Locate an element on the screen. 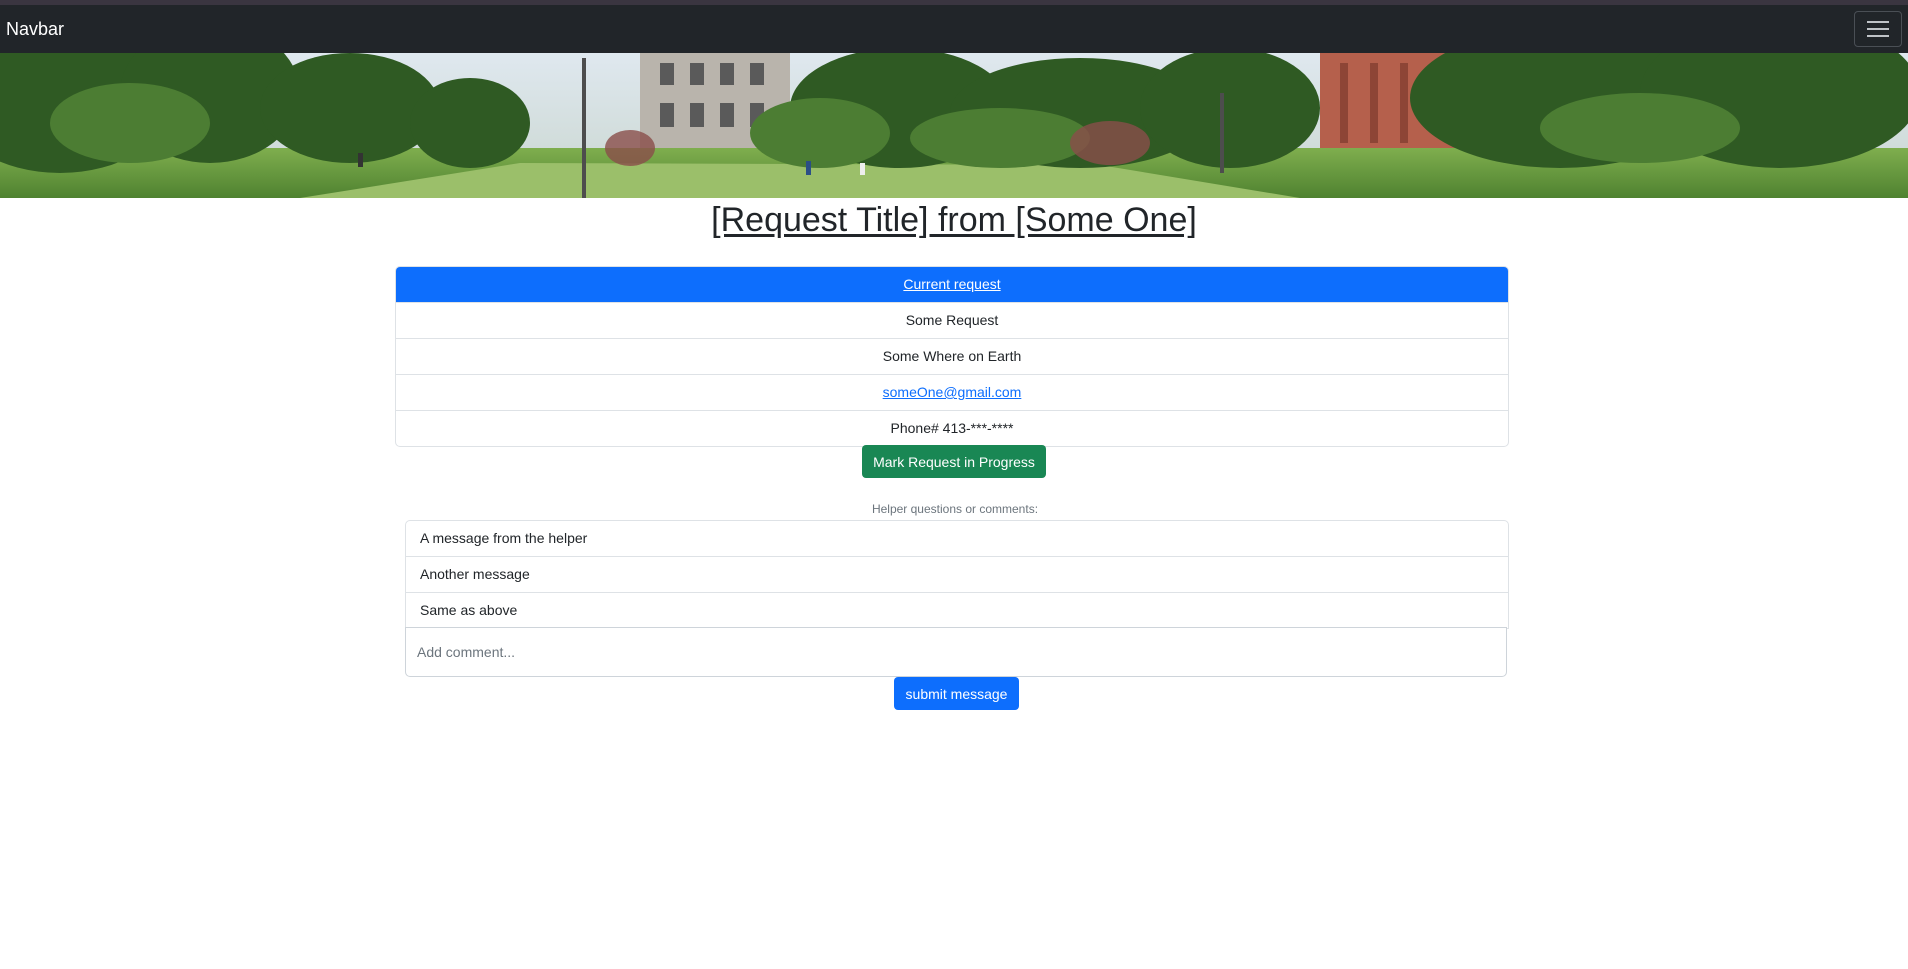 Image resolution: width=1908 pixels, height=969 pixels. add-comment-input is located at coordinates (956, 652).